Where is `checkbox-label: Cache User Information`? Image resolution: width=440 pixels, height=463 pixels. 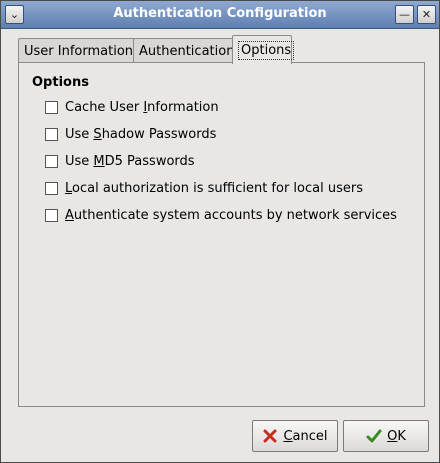
checkbox-label: Cache User Information is located at coordinates (142, 107).